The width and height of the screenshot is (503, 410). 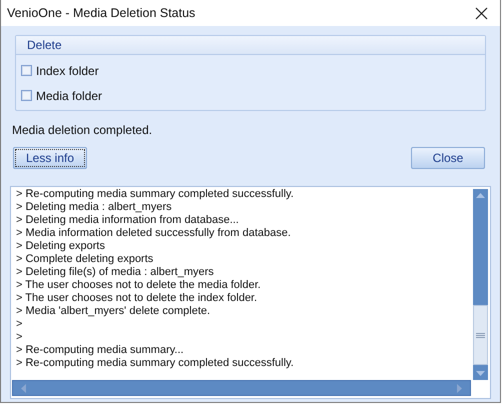 What do you see at coordinates (69, 95) in the screenshot?
I see `checkbox-label: Media folder` at bounding box center [69, 95].